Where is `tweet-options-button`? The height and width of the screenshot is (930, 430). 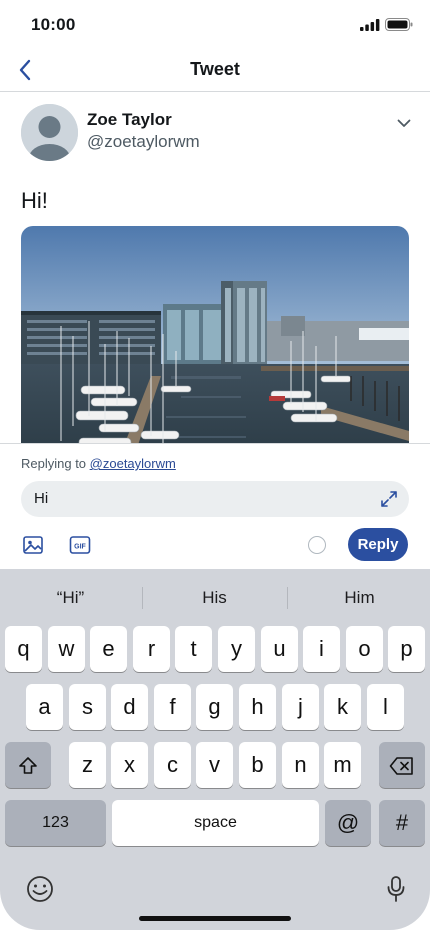 tweet-options-button is located at coordinates (404, 123).